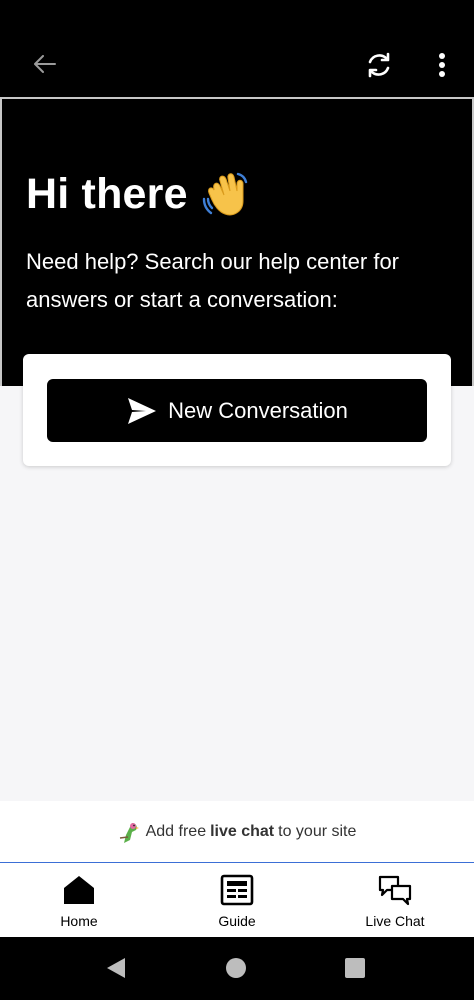  What do you see at coordinates (237, 890) in the screenshot?
I see `guide-icon` at bounding box center [237, 890].